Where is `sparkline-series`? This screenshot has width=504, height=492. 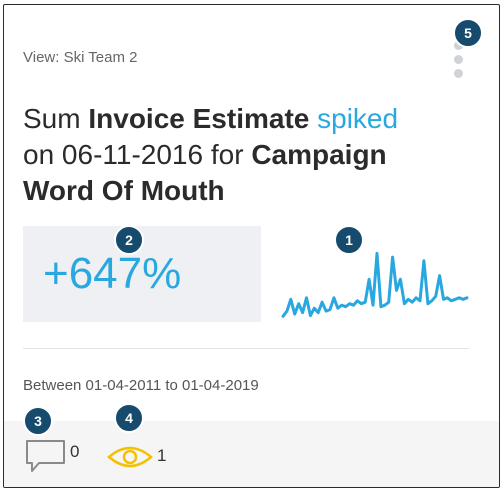
sparkline-series is located at coordinates (375, 284).